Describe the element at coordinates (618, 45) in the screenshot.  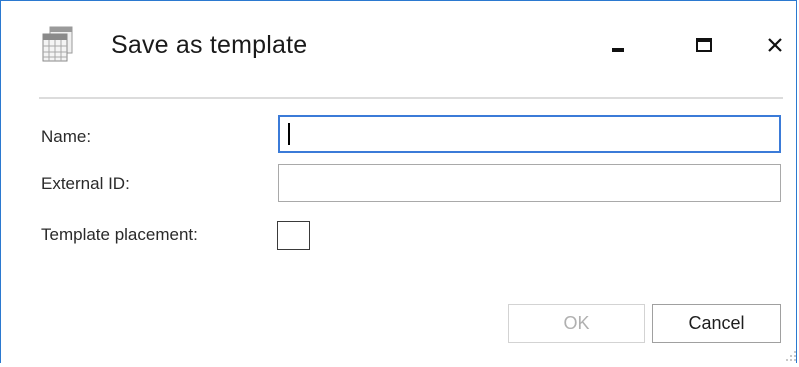
I see `minimize-button` at that location.